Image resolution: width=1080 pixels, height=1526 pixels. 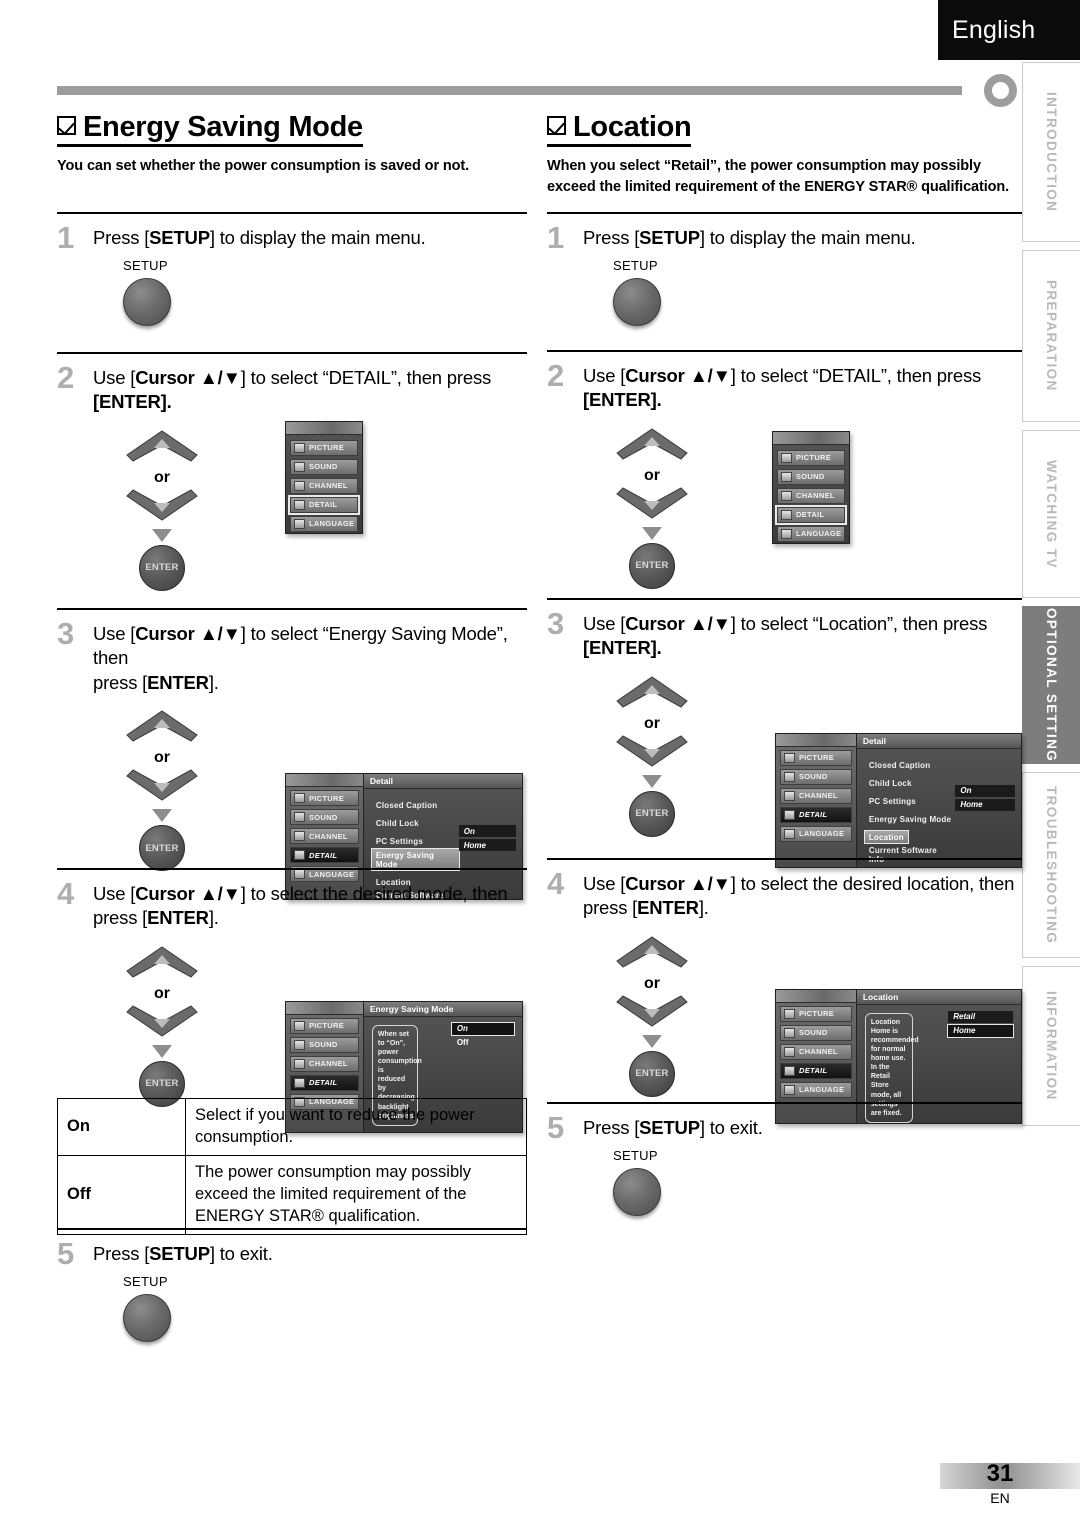 I want to click on osd-option-home: Home, so click(x=980, y=1030).